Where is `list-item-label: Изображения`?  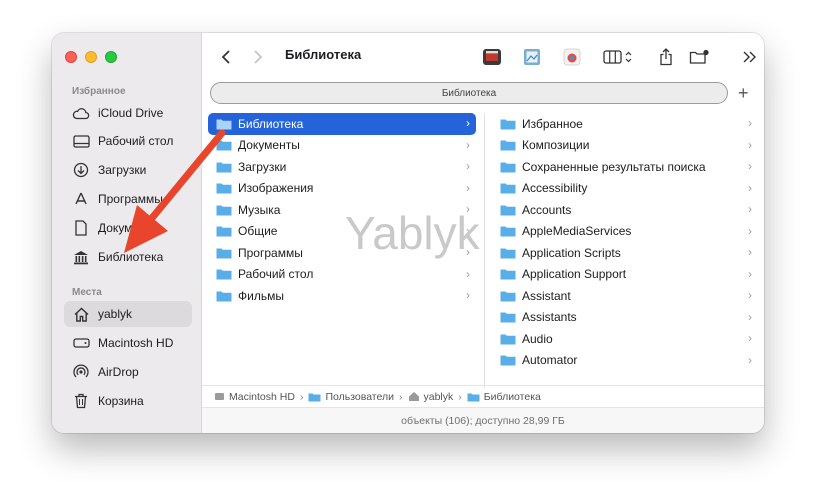 list-item-label: Изображения is located at coordinates (276, 188).